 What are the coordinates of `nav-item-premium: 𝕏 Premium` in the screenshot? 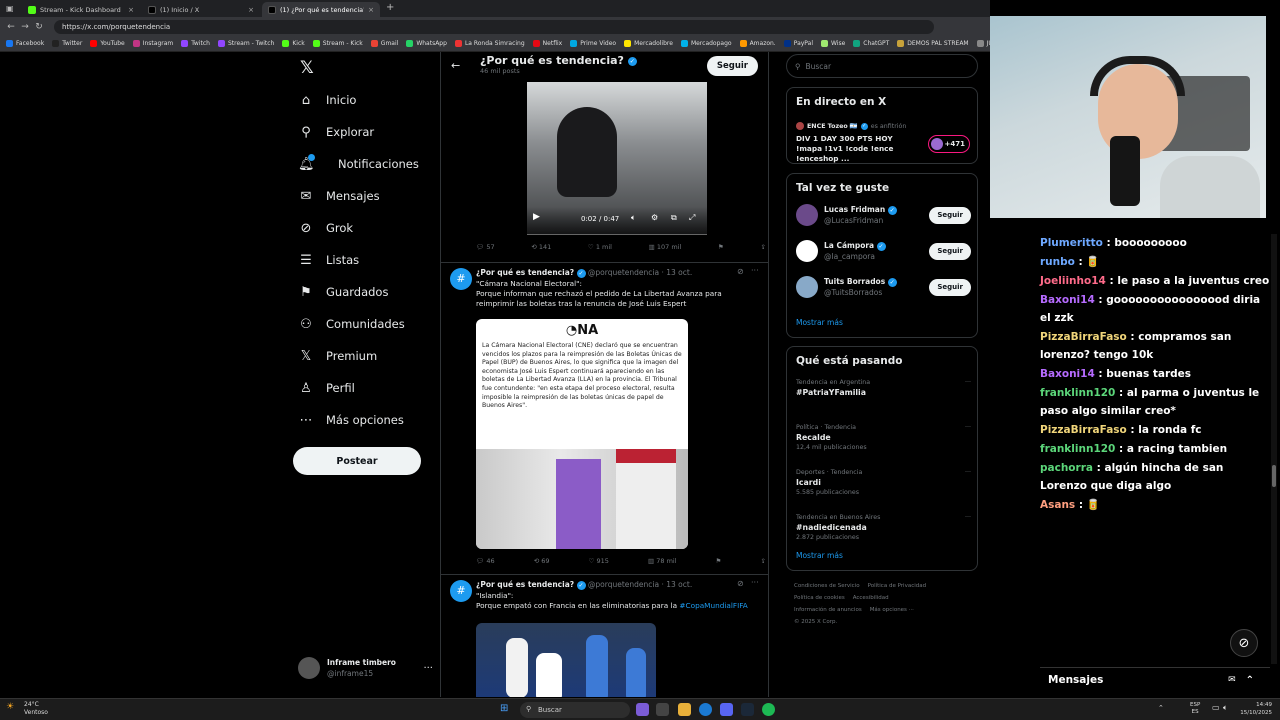 It's located at (365, 356).